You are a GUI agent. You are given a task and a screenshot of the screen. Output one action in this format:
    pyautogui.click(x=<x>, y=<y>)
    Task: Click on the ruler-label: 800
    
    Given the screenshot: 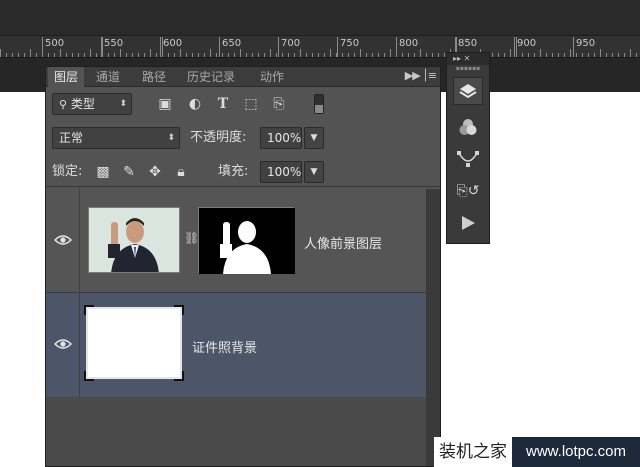 What is the action you would take?
    pyautogui.click(x=409, y=43)
    